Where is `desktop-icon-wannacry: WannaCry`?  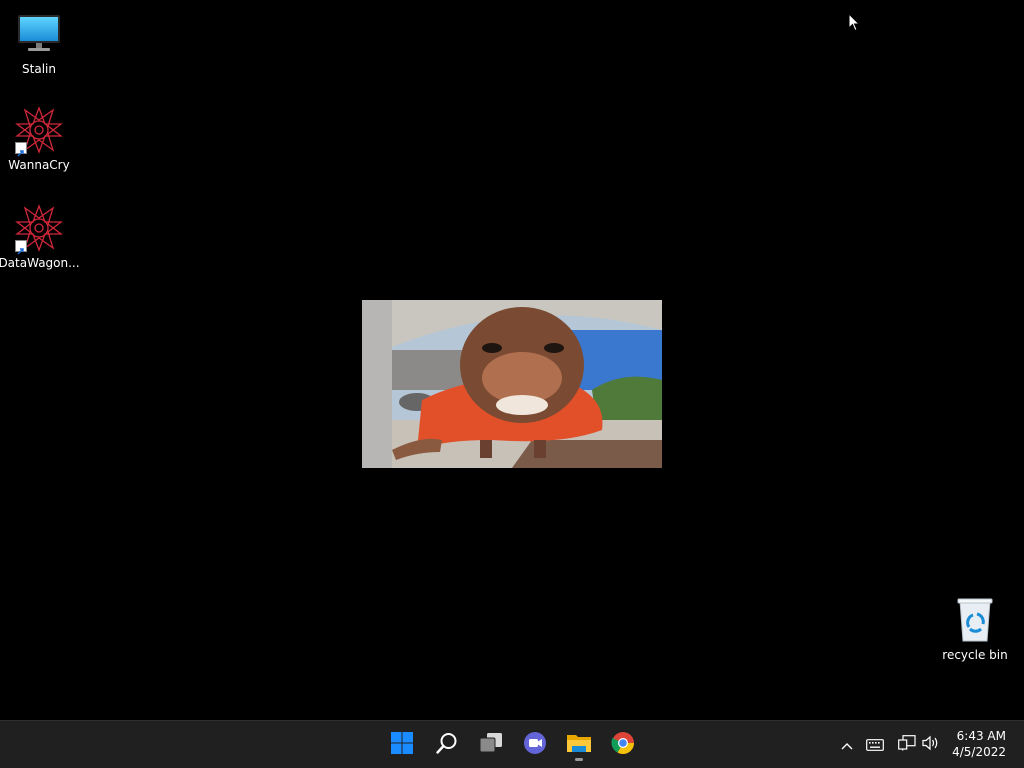 desktop-icon-wannacry: WannaCry is located at coordinates (39, 139).